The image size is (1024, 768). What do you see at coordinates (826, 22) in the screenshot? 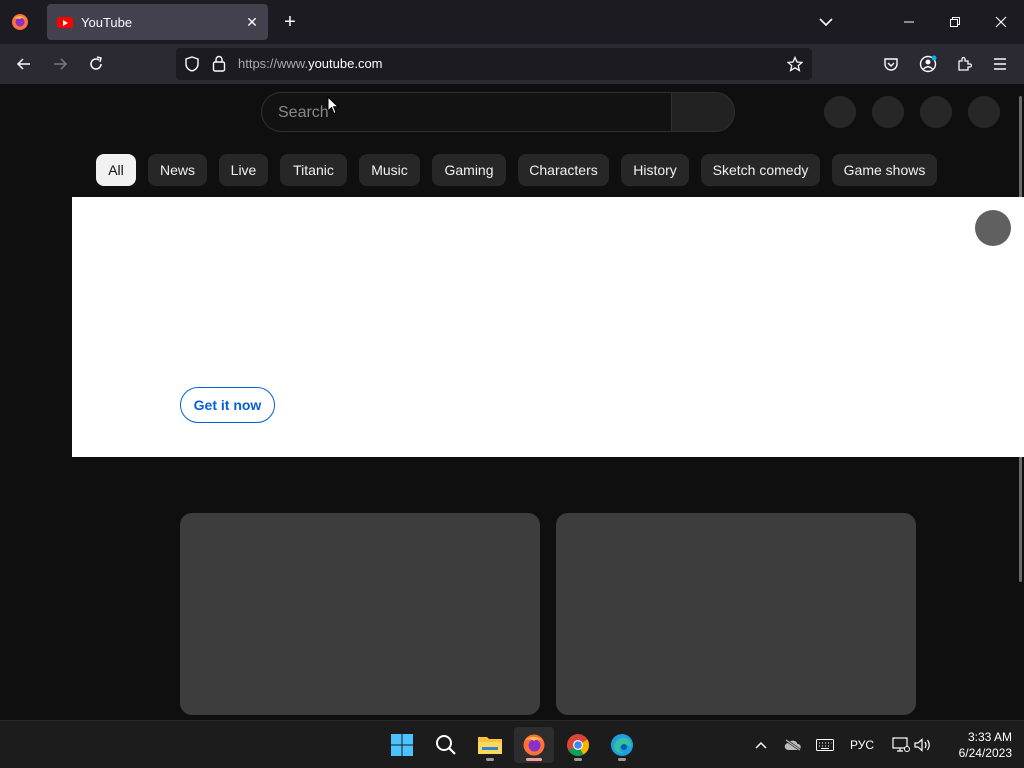
I see `list-all-tabs-icon` at bounding box center [826, 22].